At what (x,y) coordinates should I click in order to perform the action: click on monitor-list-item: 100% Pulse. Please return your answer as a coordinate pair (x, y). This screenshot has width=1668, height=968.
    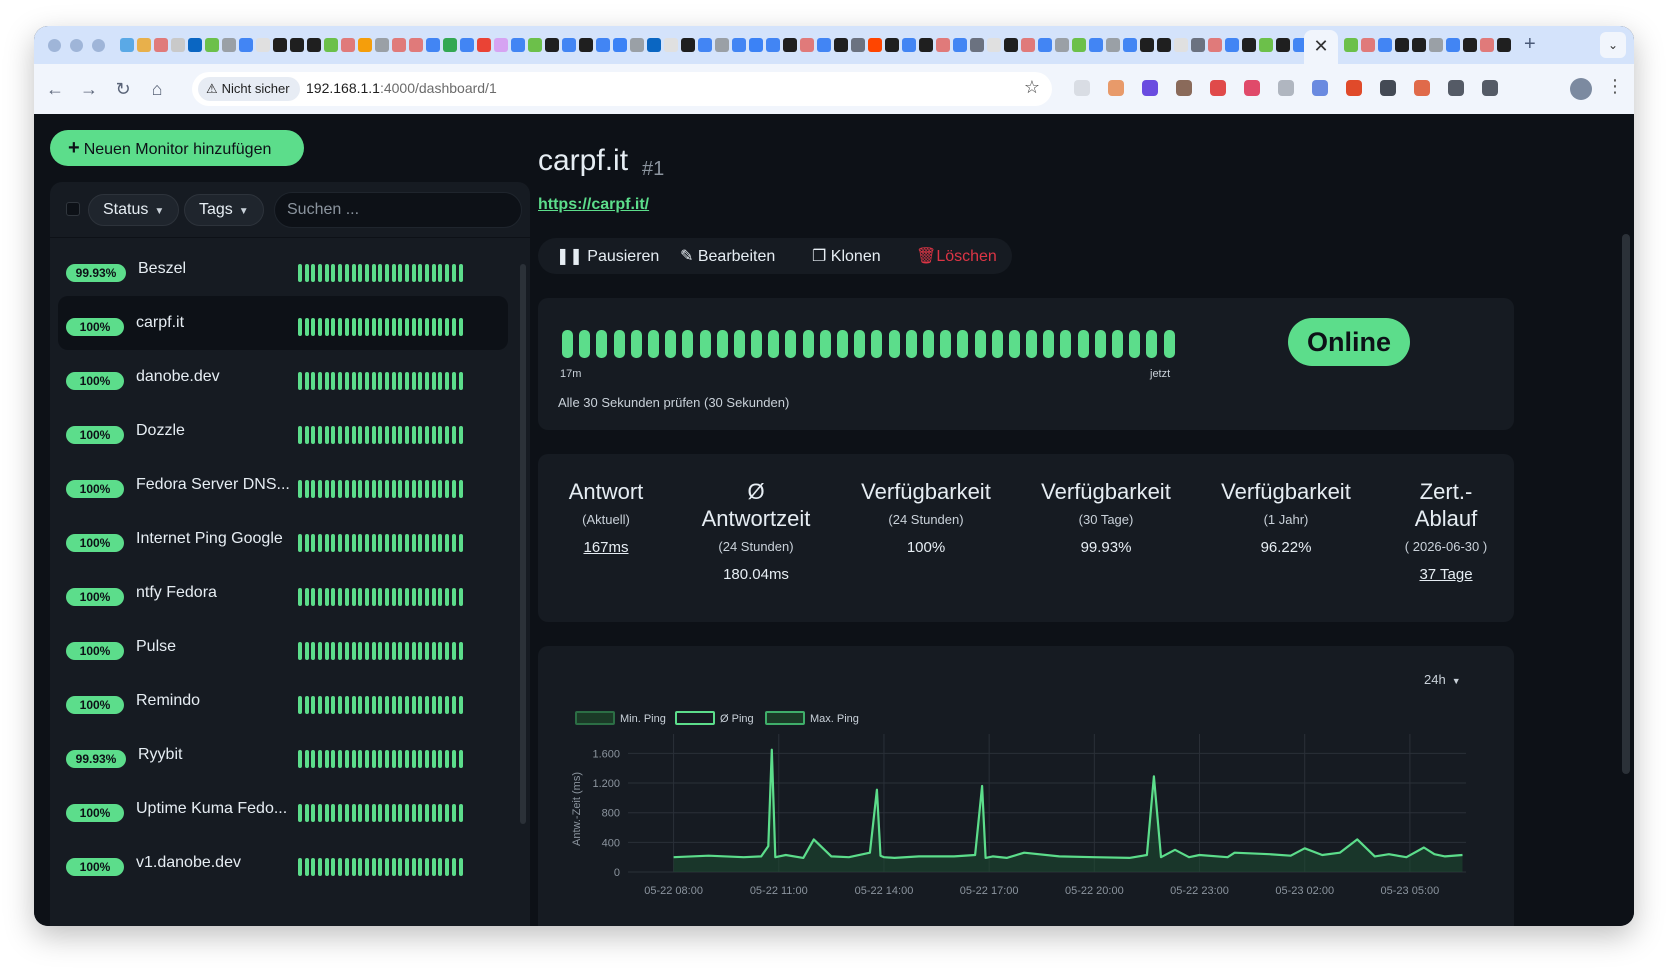
    Looking at the image, I should click on (283, 647).